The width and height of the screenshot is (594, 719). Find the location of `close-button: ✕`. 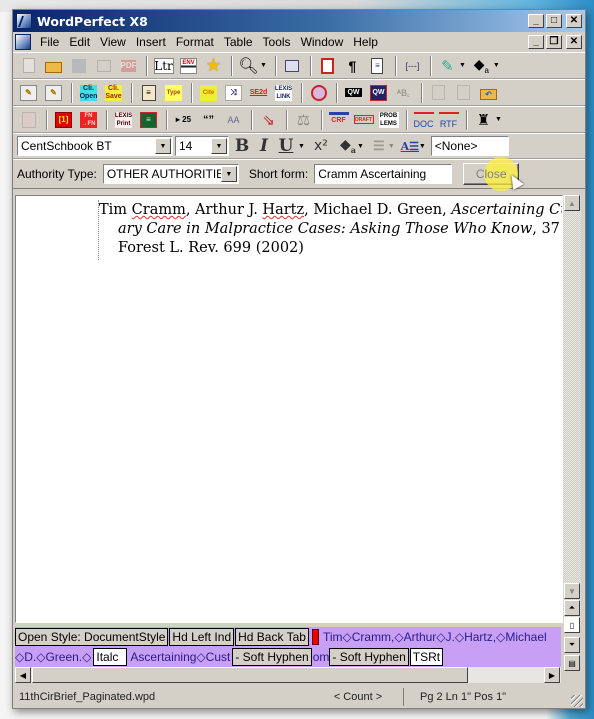

close-button: ✕ is located at coordinates (574, 21).